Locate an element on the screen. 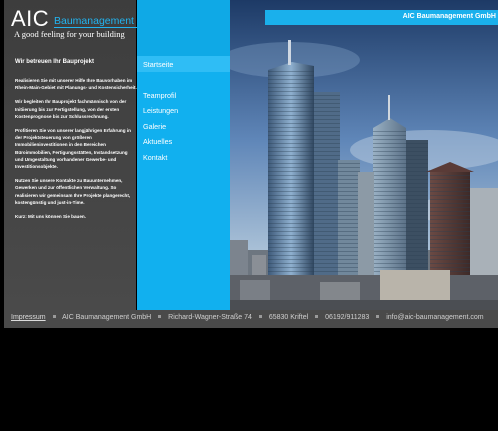 The image size is (498, 431). company-banner: AIC Baumanagement GmbH is located at coordinates (381, 17).